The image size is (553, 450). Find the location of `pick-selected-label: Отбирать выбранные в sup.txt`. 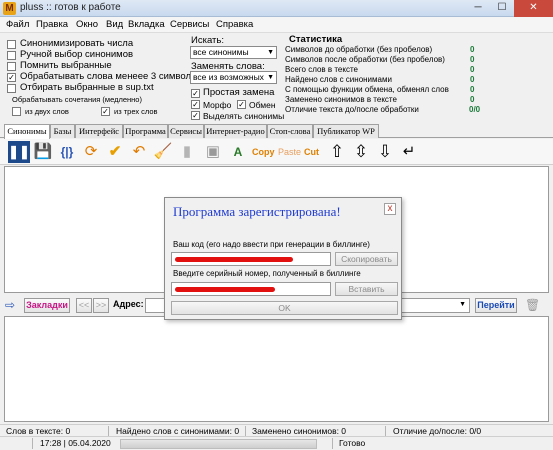

pick-selected-label: Отбирать выбранные в sup.txt is located at coordinates (87, 87).